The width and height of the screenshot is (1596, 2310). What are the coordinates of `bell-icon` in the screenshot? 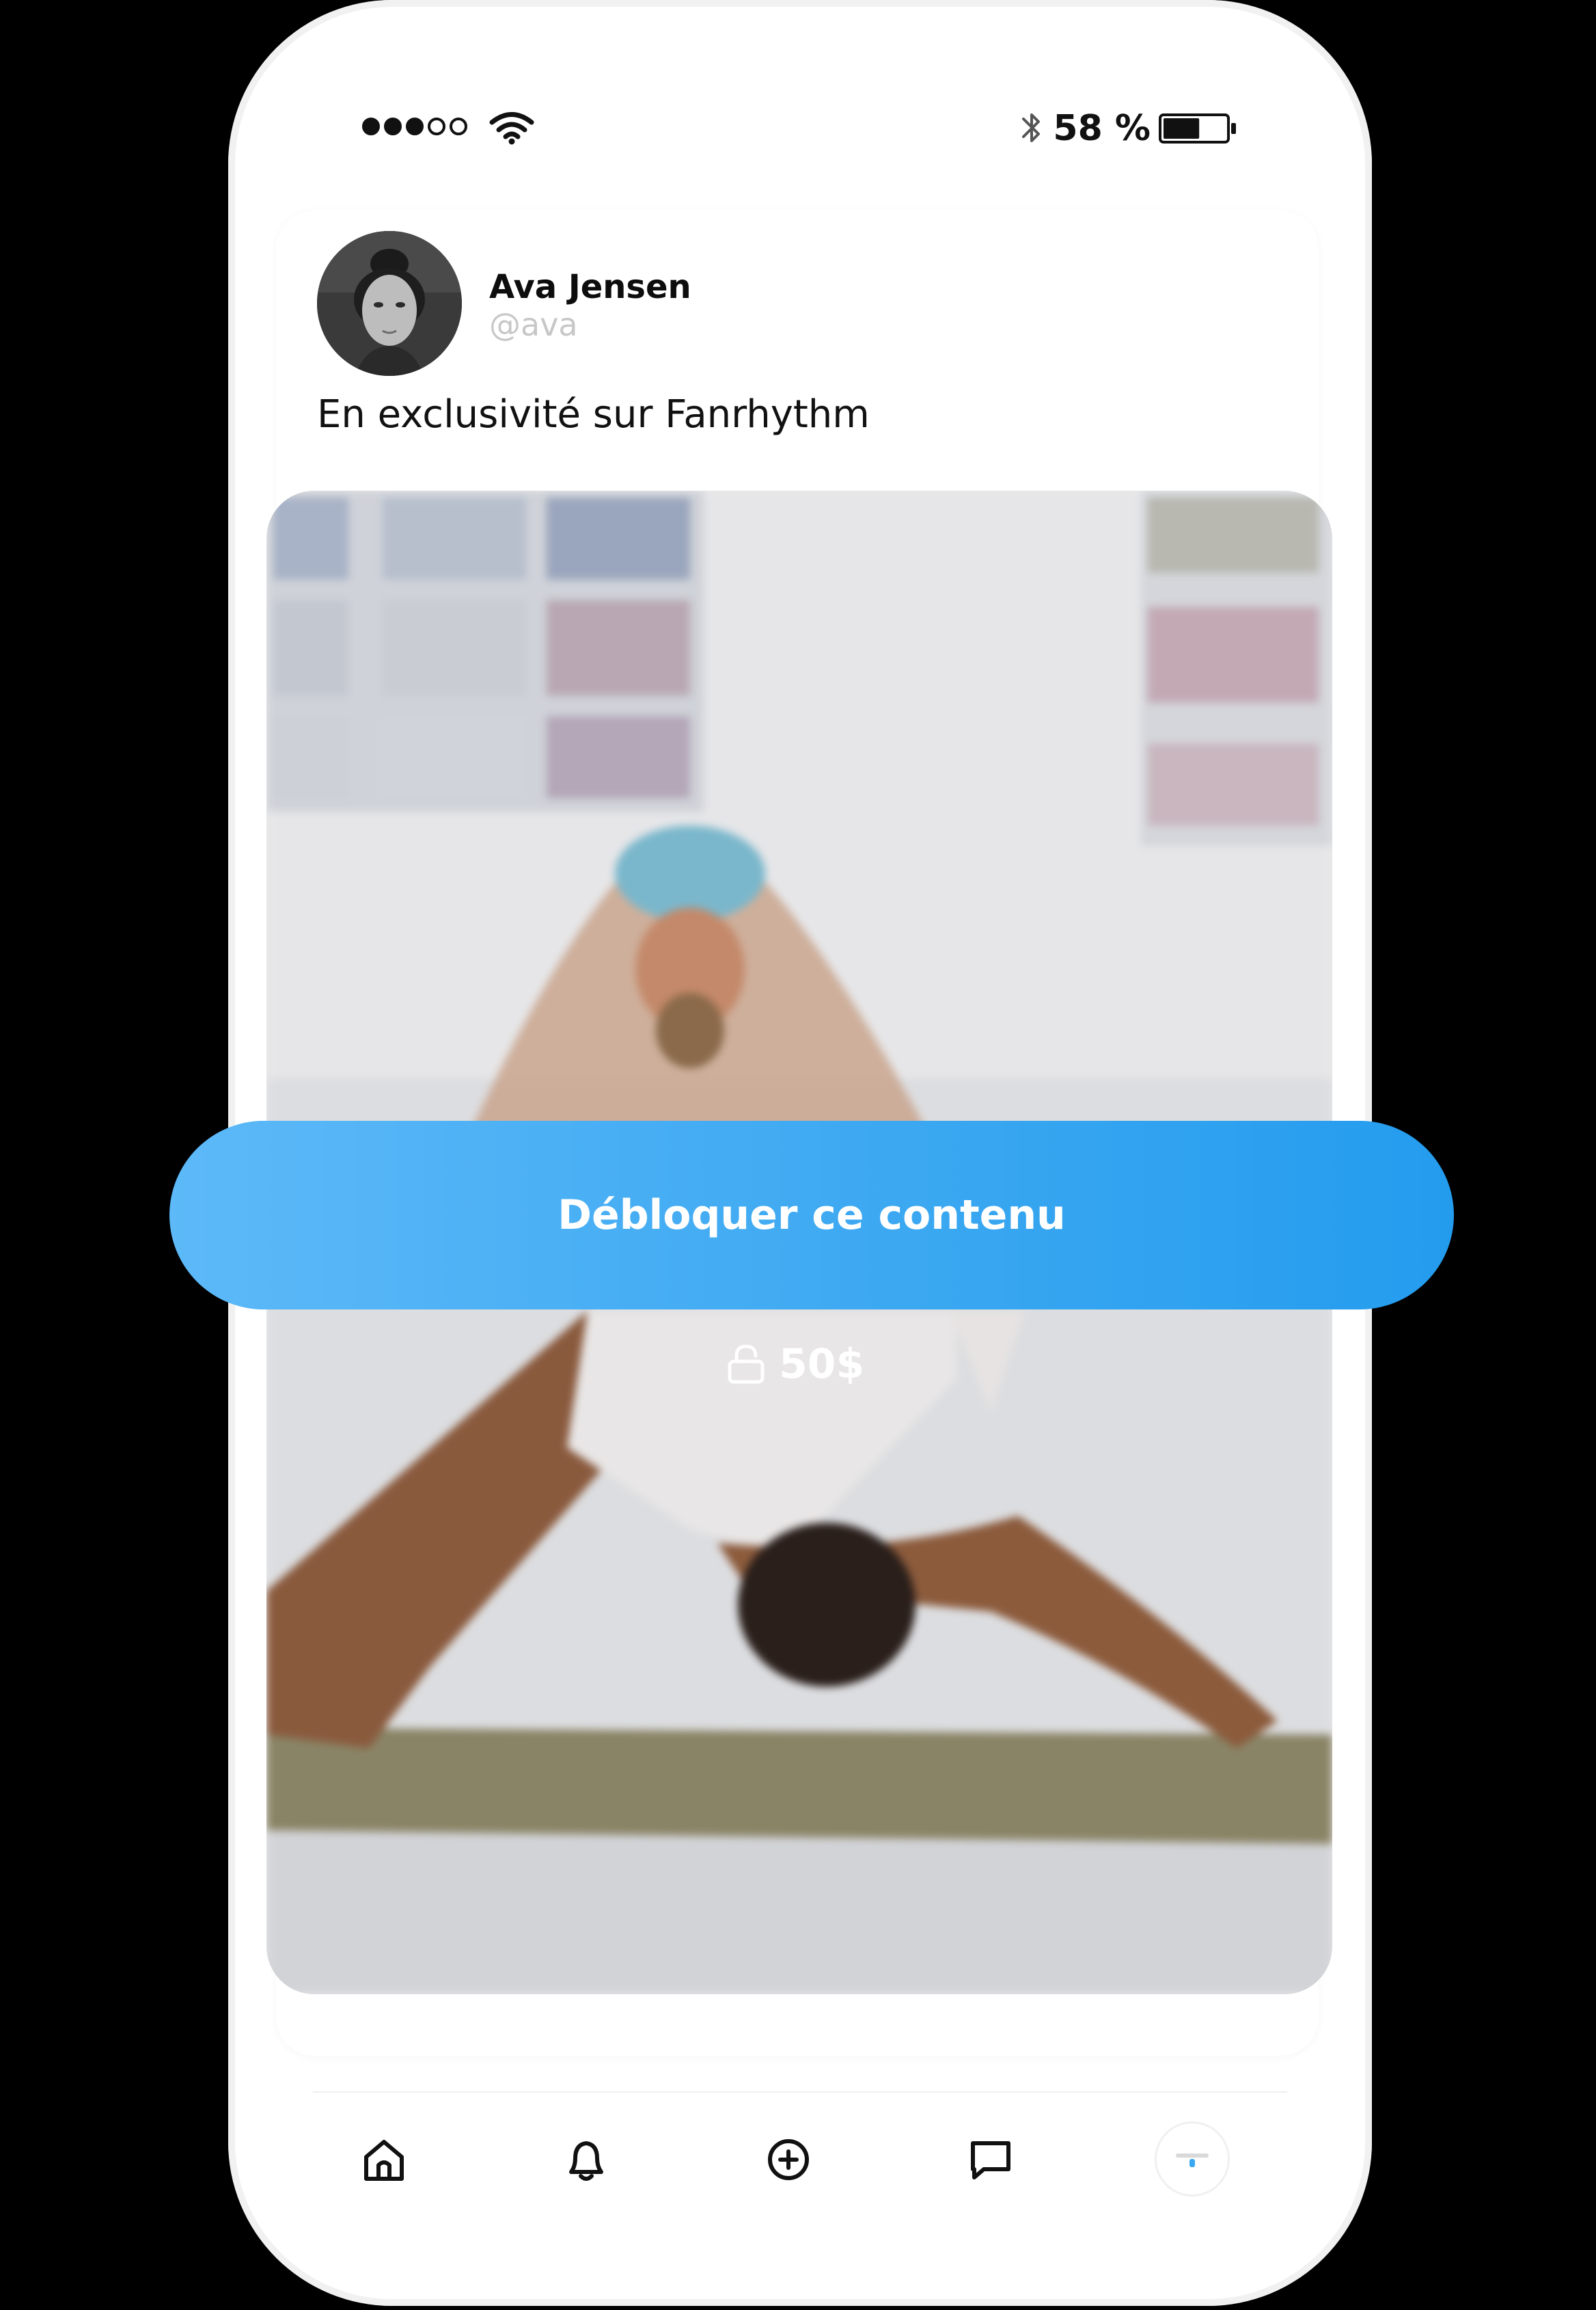 It's located at (586, 2161).